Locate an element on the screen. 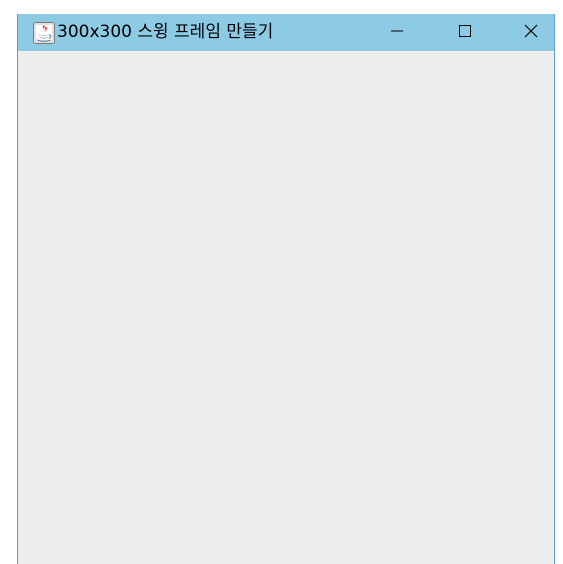 The height and width of the screenshot is (564, 563). close-icon is located at coordinates (531, 33).